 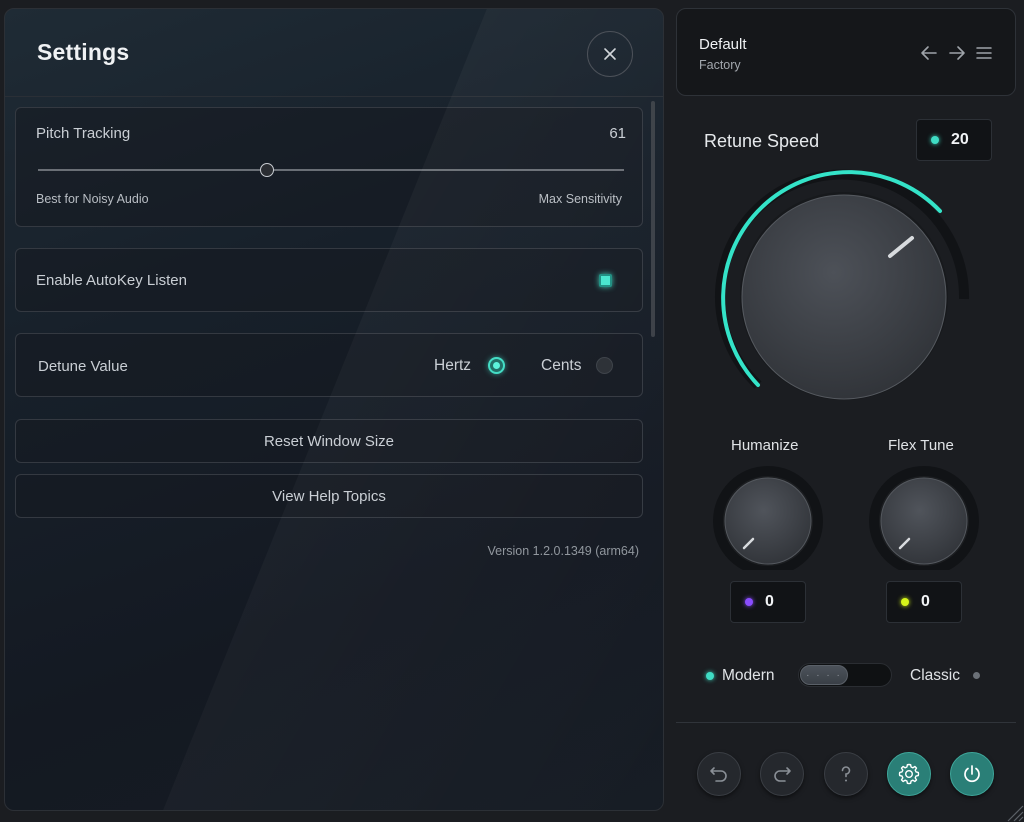 I want to click on mode-toggle: · · · ·, so click(x=845, y=675).